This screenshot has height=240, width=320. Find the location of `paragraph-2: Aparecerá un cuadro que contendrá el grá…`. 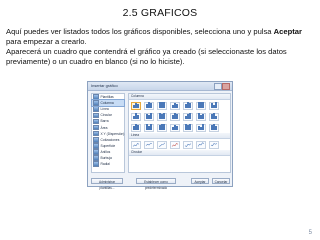

paragraph-2: Aparecerá un cuadro que contendrá el grá… is located at coordinates (146, 56).